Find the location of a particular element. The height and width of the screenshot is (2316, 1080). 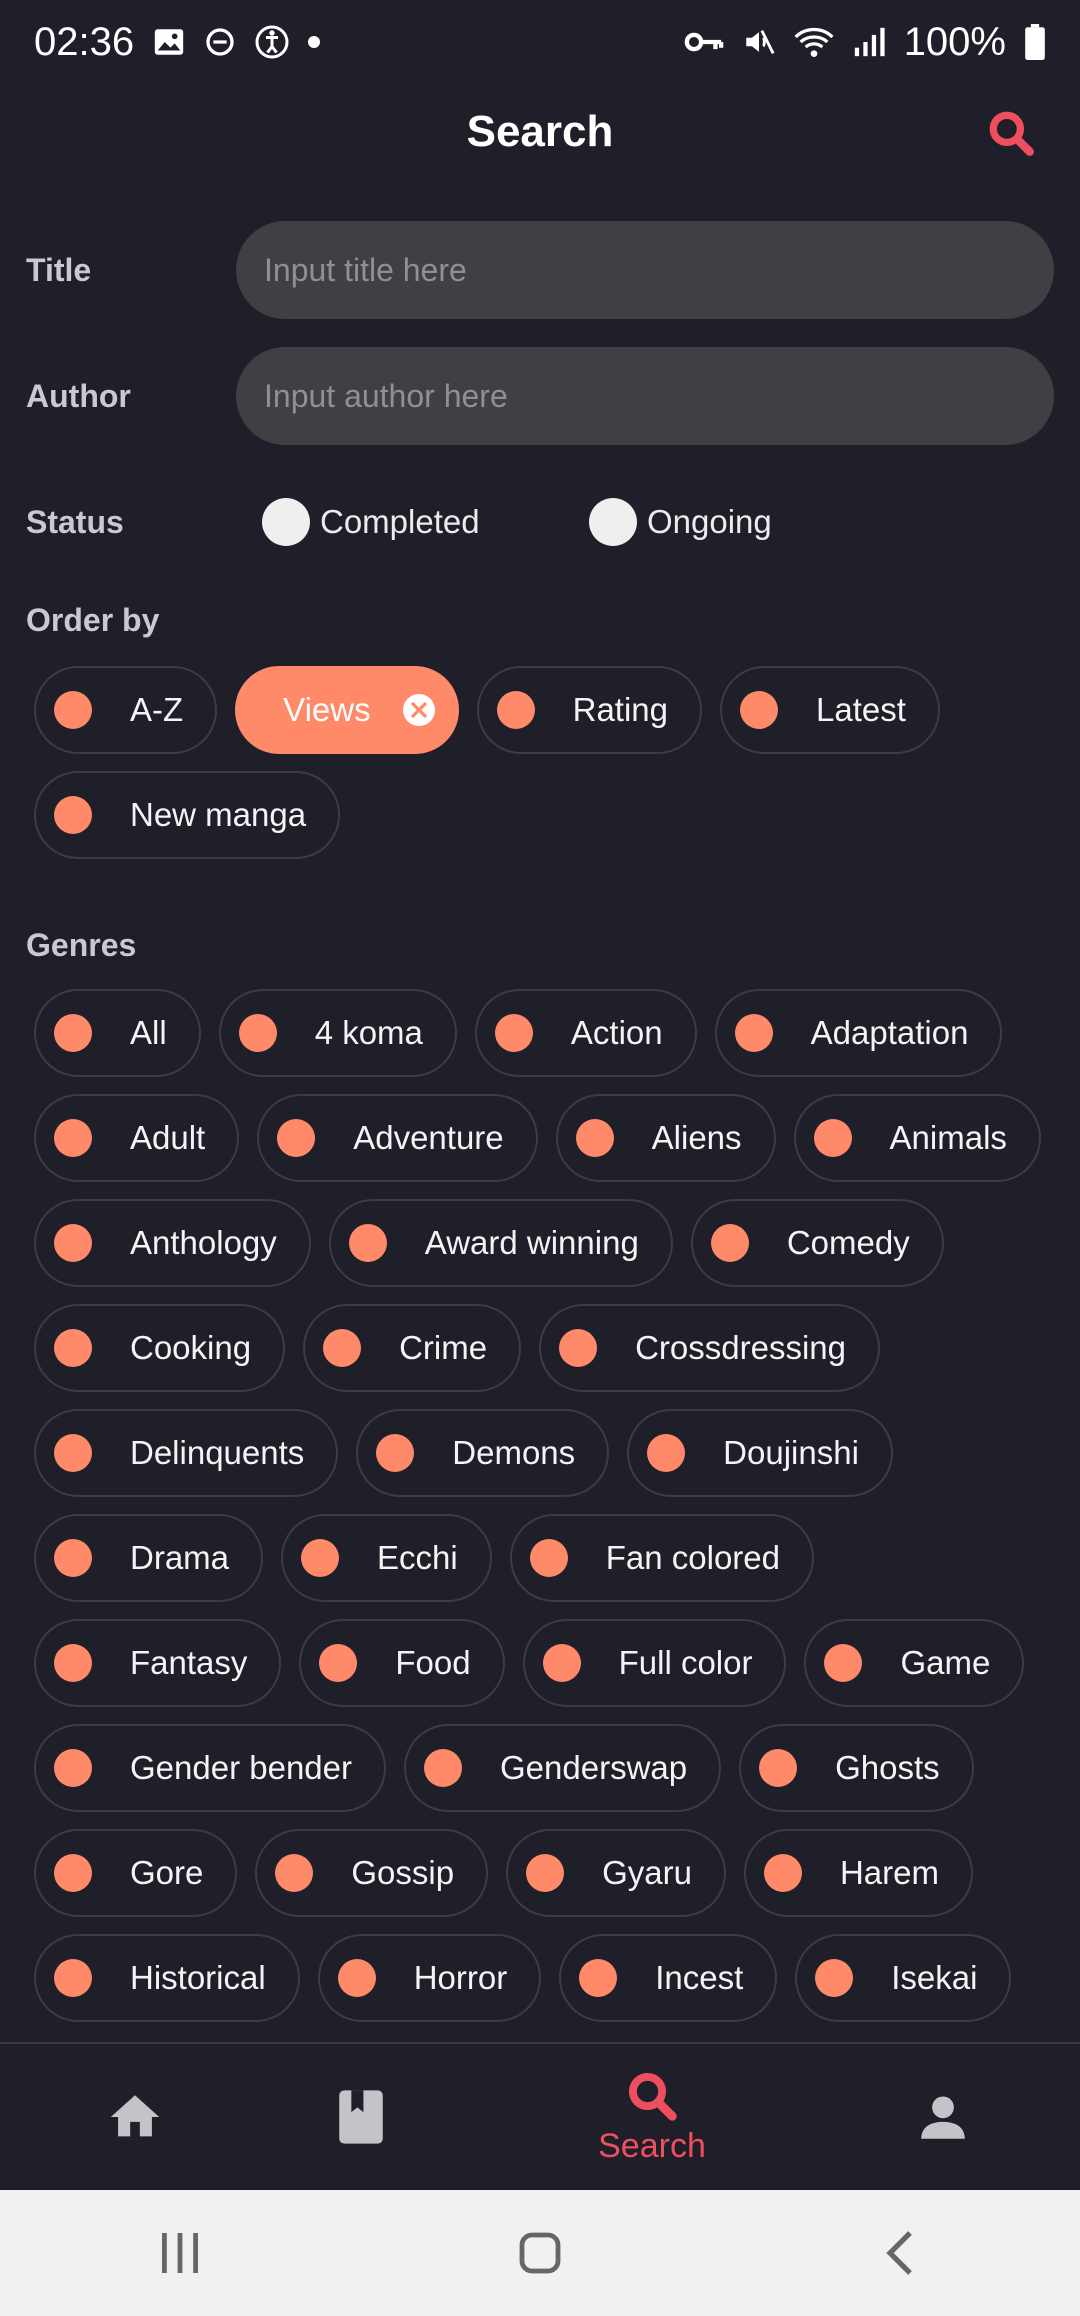

genre-chip-isekai: Isekai is located at coordinates (903, 1978).